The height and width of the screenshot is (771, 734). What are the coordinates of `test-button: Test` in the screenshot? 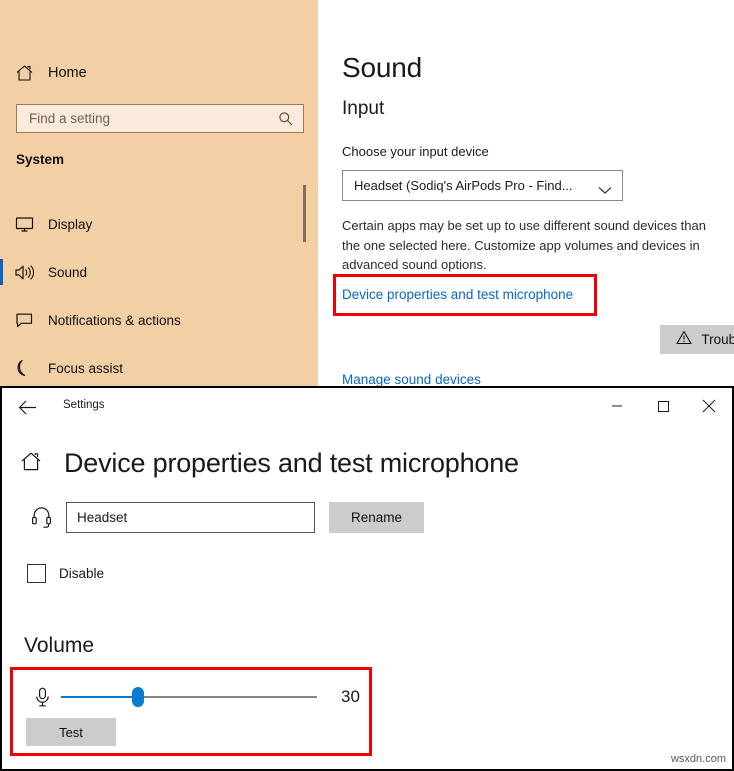 It's located at (71, 732).